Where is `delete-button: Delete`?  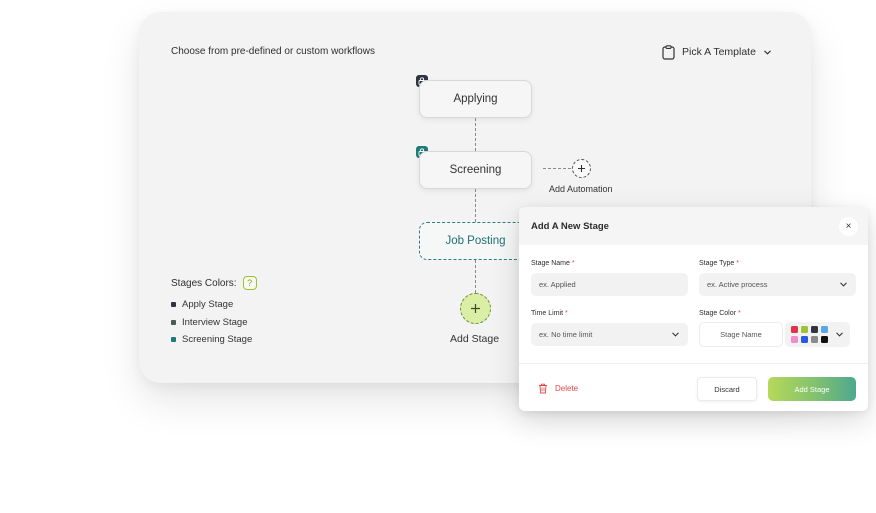
delete-button: Delete is located at coordinates (558, 388).